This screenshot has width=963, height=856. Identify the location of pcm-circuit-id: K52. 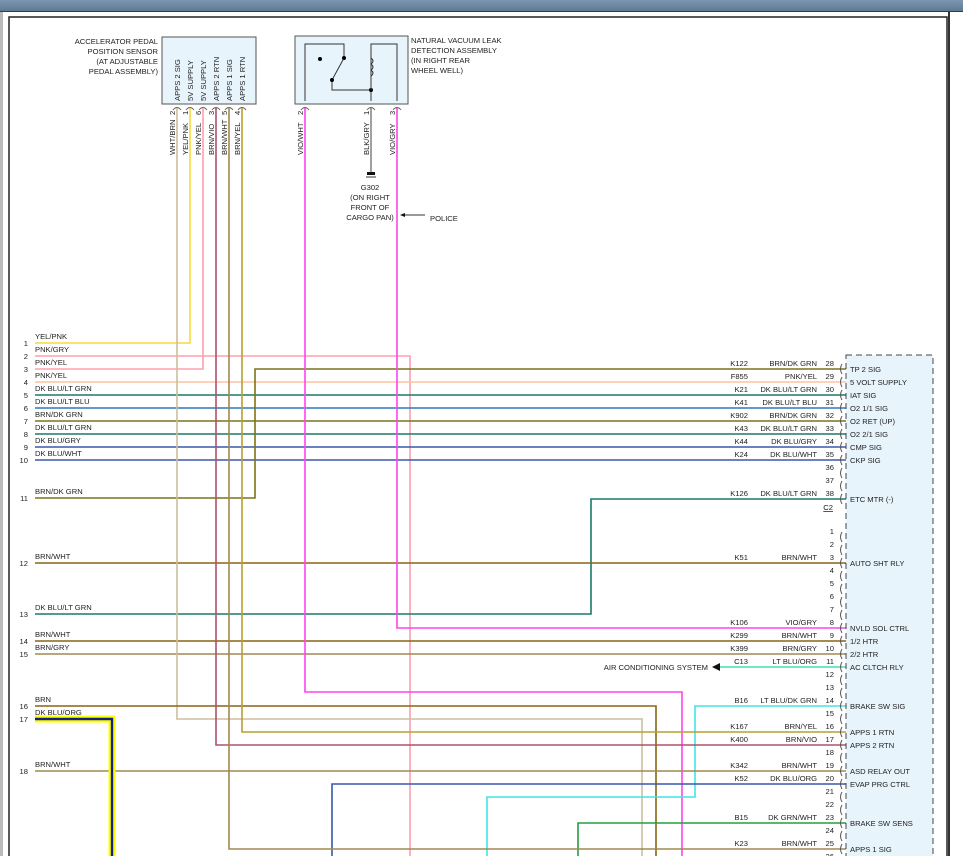
(741, 778).